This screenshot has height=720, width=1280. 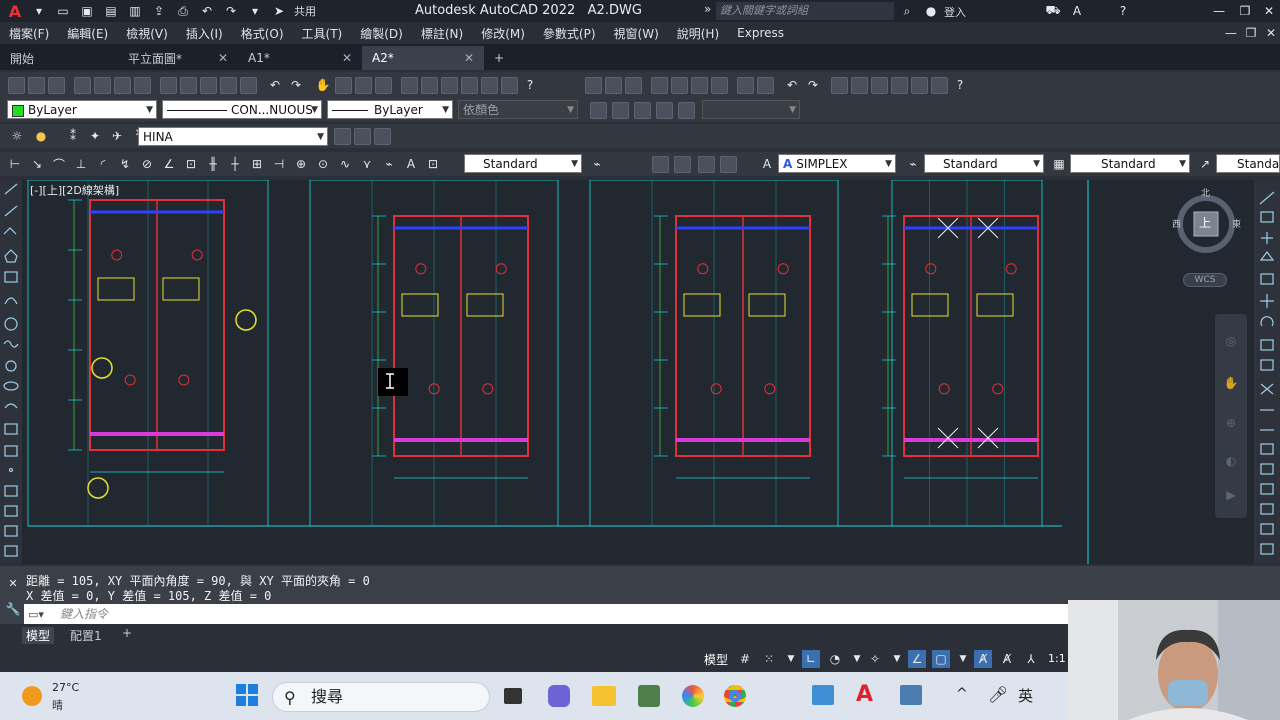 I want to click on diameter-icon: ⊘, so click(x=147, y=164).